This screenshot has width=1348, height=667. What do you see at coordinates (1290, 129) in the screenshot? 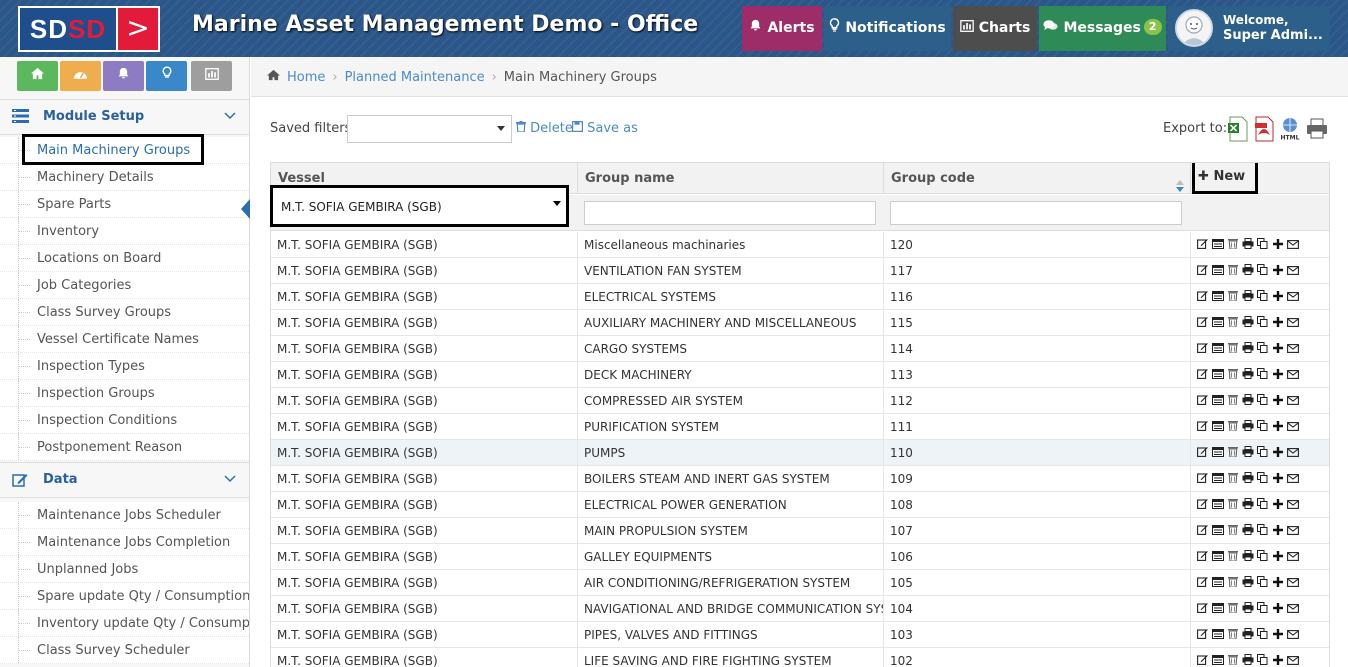
I see `html-export-icon: HTML` at bounding box center [1290, 129].